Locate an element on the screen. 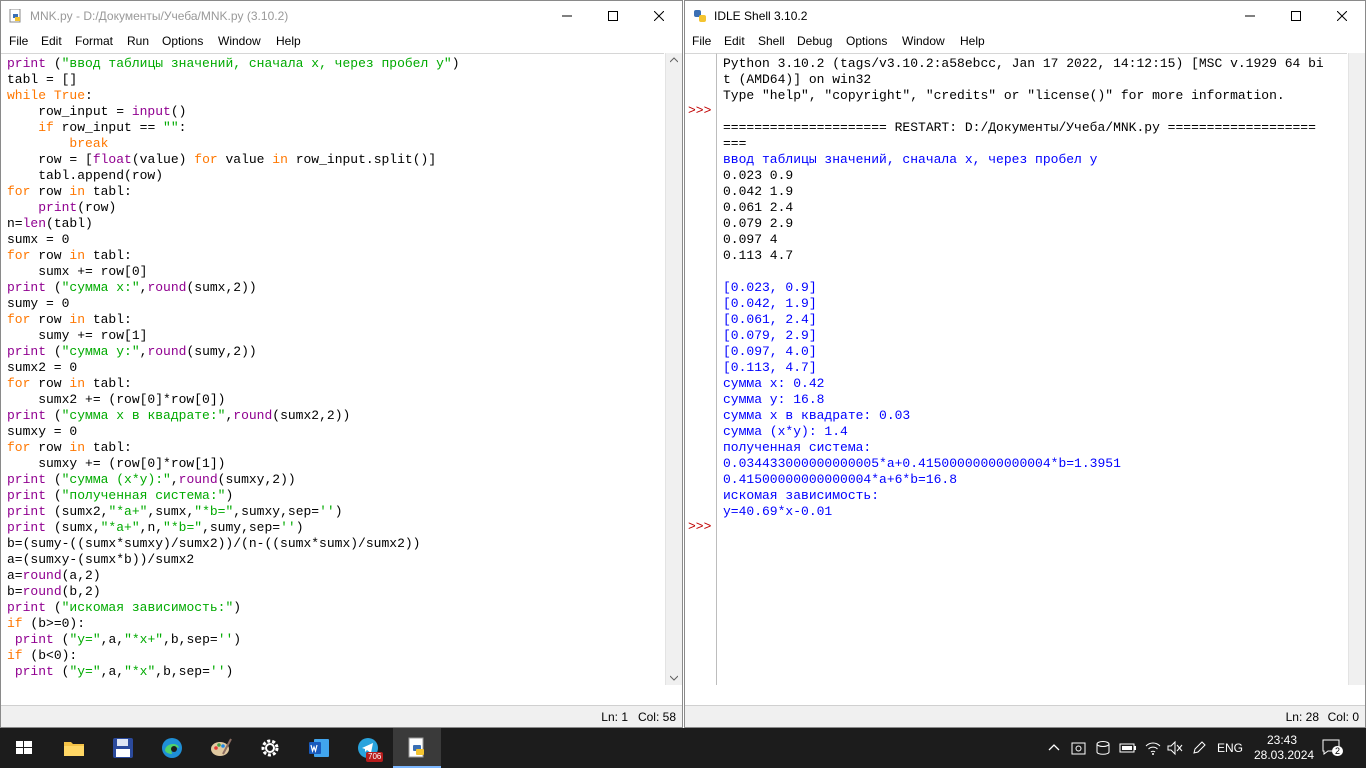 This screenshot has height=768, width=1366. taskbar-save-app is located at coordinates (123, 748).